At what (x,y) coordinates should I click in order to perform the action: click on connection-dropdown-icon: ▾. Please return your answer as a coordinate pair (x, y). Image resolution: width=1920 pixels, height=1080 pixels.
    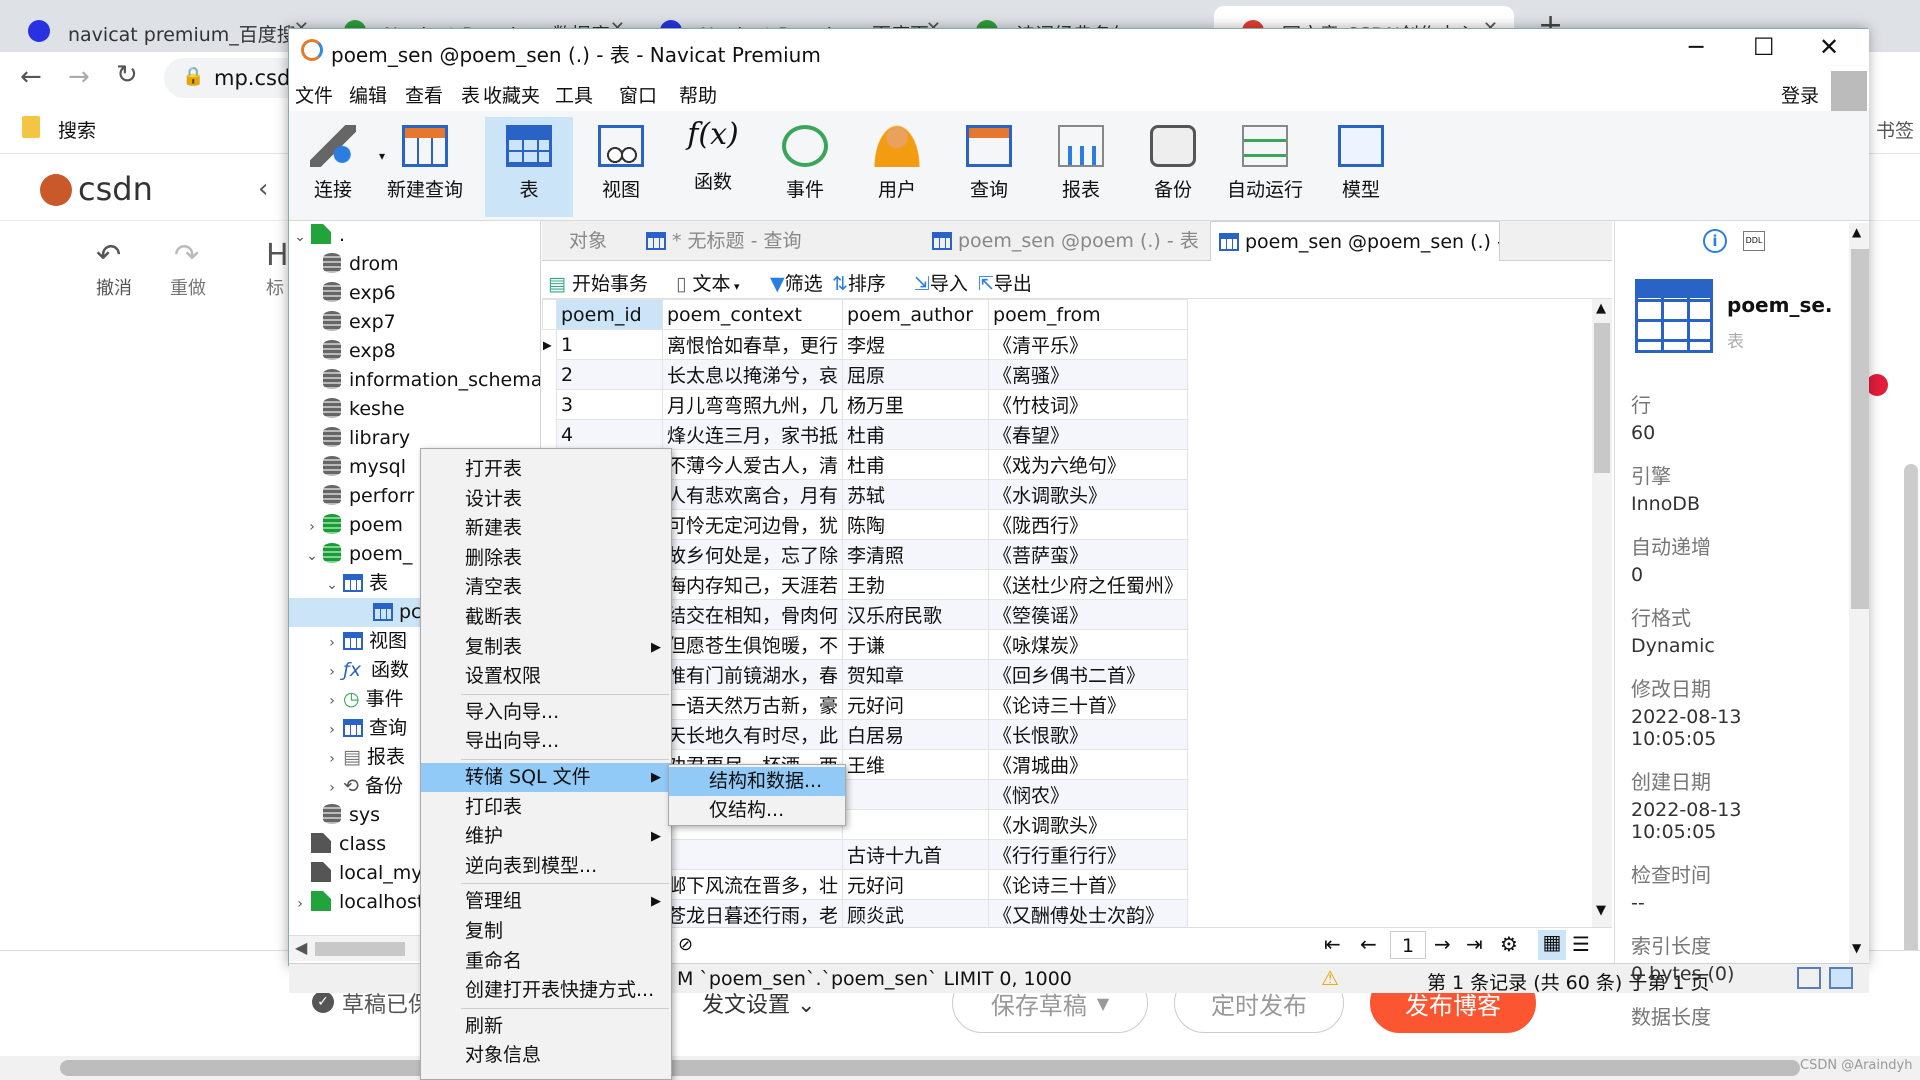
    Looking at the image, I should click on (382, 156).